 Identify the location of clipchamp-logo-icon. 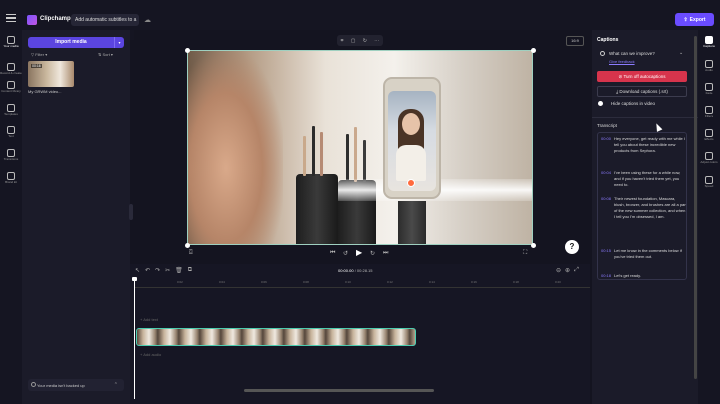
(32, 20).